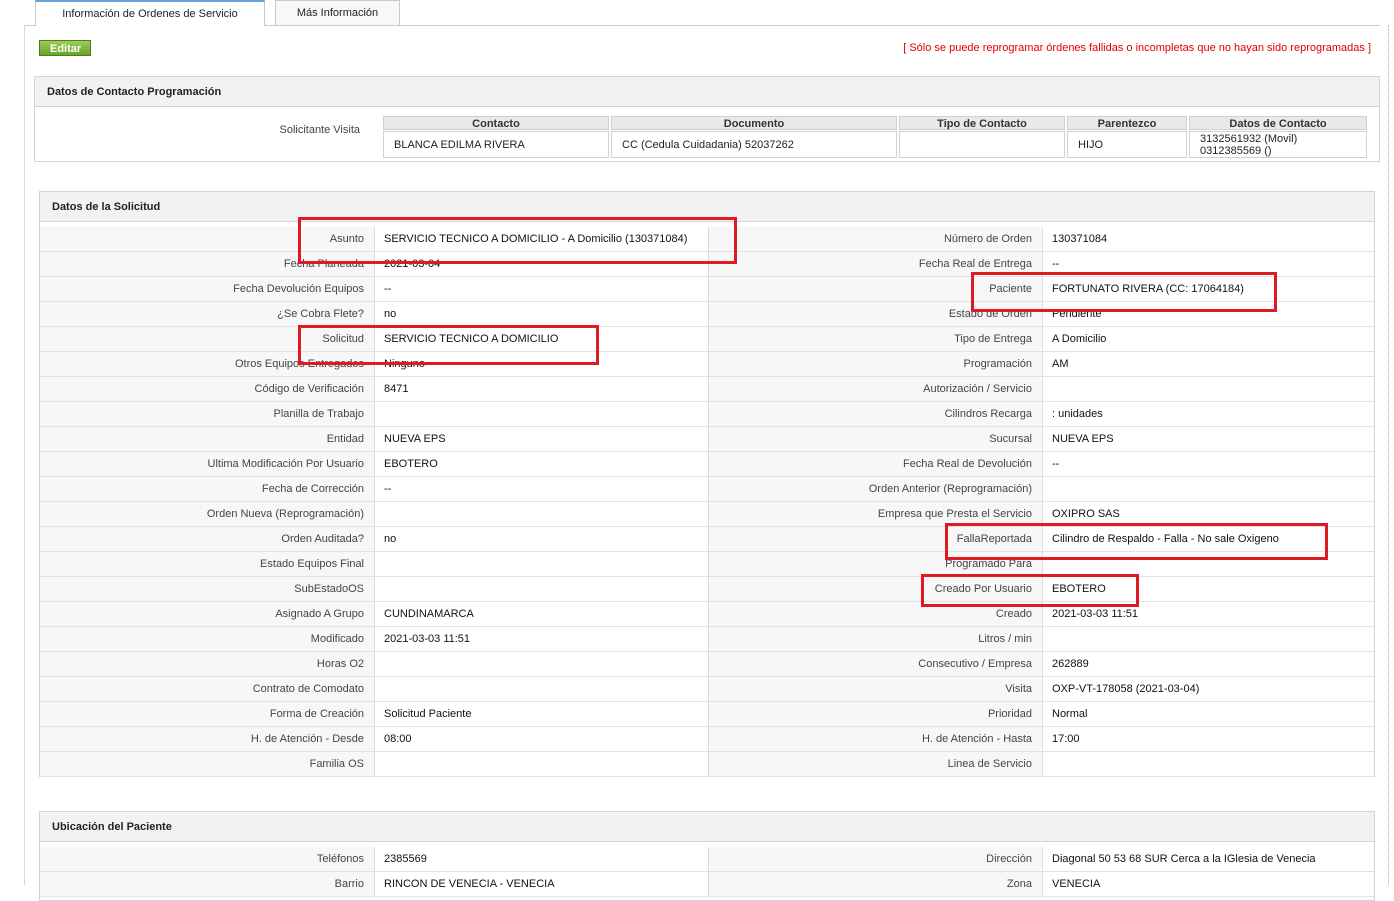  What do you see at coordinates (1388, 455) in the screenshot?
I see `content-border-right` at bounding box center [1388, 455].